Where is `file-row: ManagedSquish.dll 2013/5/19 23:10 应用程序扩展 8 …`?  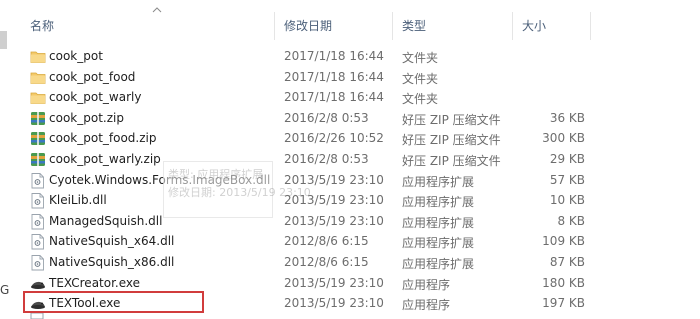 file-row: ManagedSquish.dll 2013/5/19 23:10 应用程序扩展 8 … is located at coordinates (356, 221).